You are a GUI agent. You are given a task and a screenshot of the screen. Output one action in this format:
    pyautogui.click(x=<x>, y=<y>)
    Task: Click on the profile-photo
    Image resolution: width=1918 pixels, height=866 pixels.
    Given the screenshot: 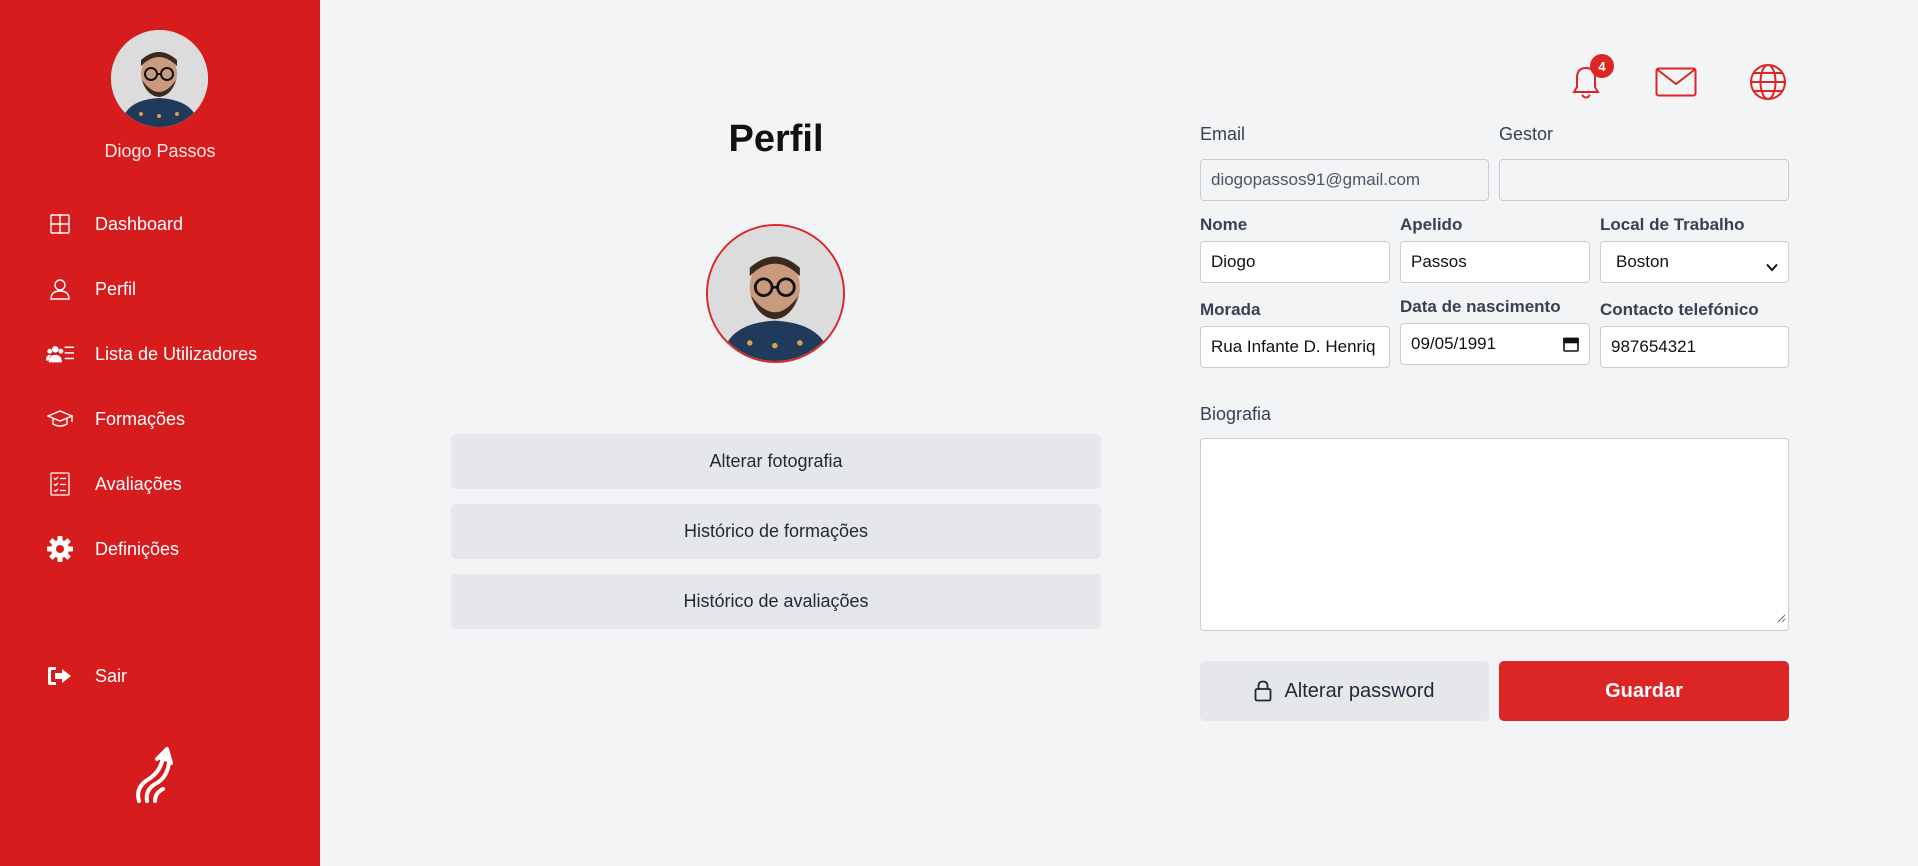 What is the action you would take?
    pyautogui.click(x=775, y=293)
    